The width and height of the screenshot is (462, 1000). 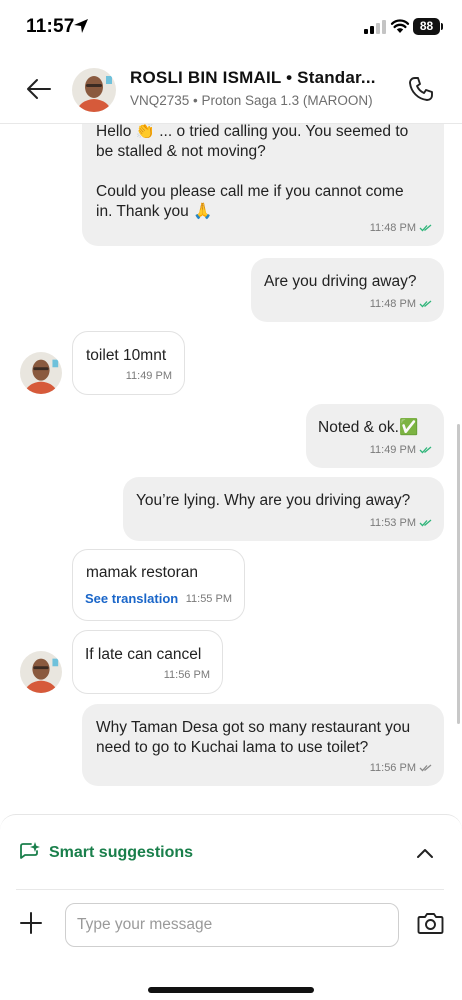 What do you see at coordinates (30, 850) in the screenshot?
I see `sparkle-chat-icon` at bounding box center [30, 850].